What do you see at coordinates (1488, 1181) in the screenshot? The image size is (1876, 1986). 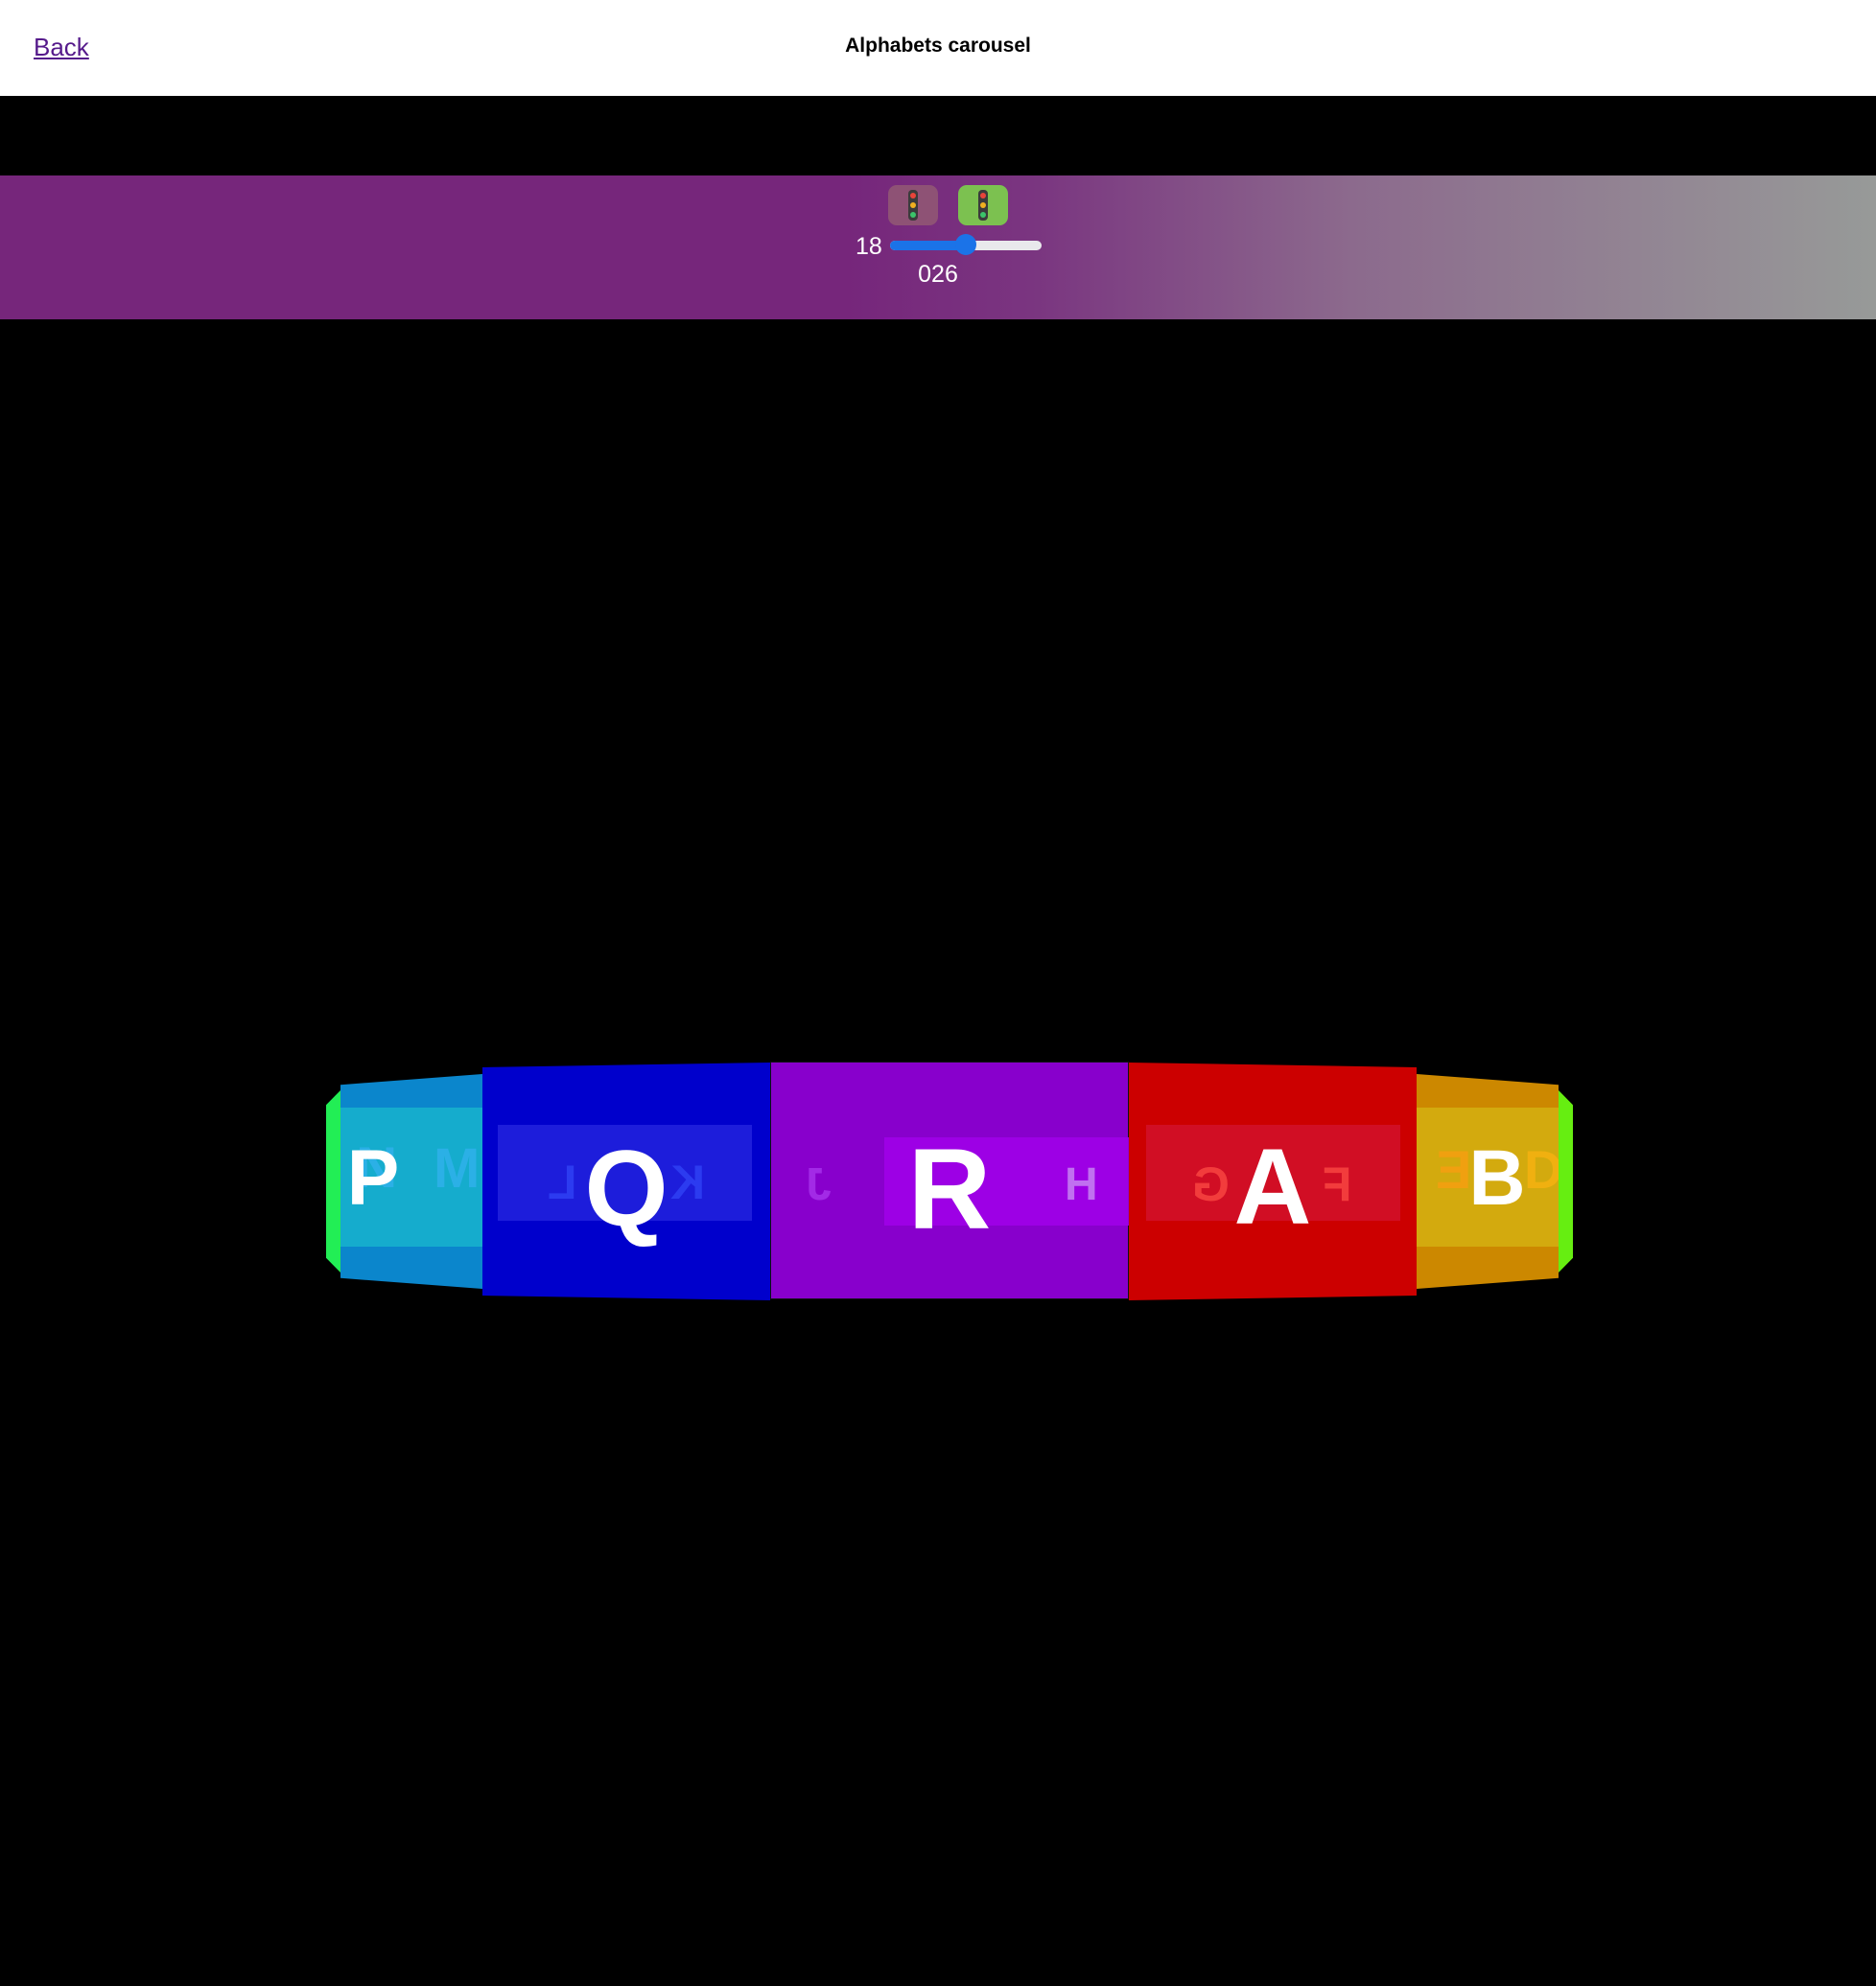 I see `carousel-face-b: E B D` at bounding box center [1488, 1181].